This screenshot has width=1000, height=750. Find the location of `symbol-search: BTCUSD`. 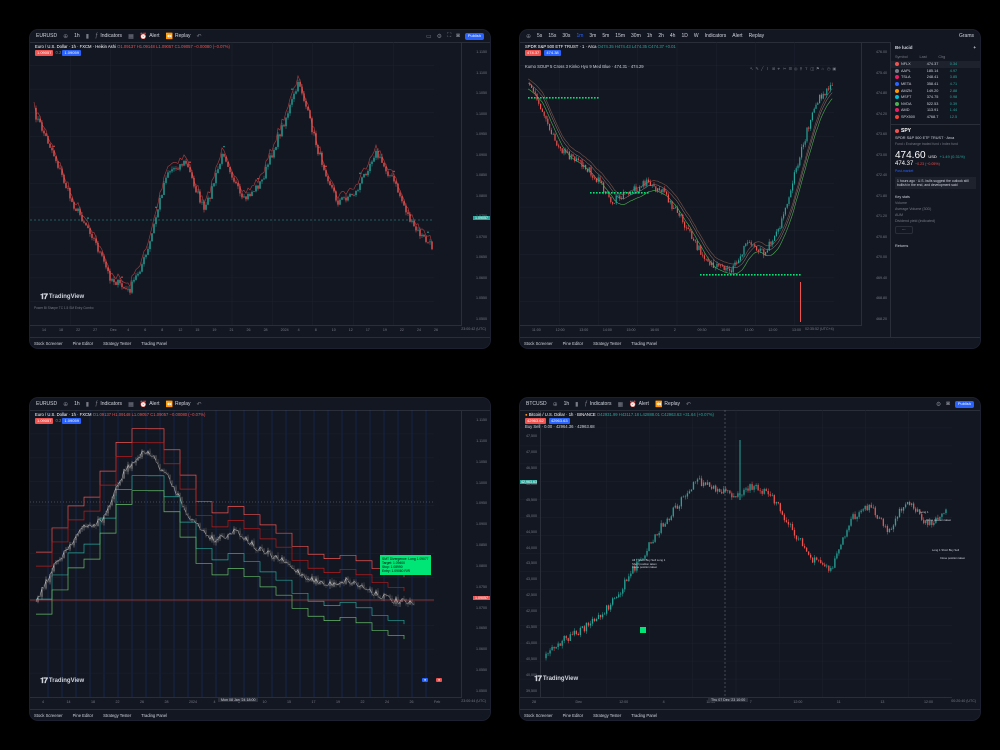

symbol-search: BTCUSD is located at coordinates (536, 404).